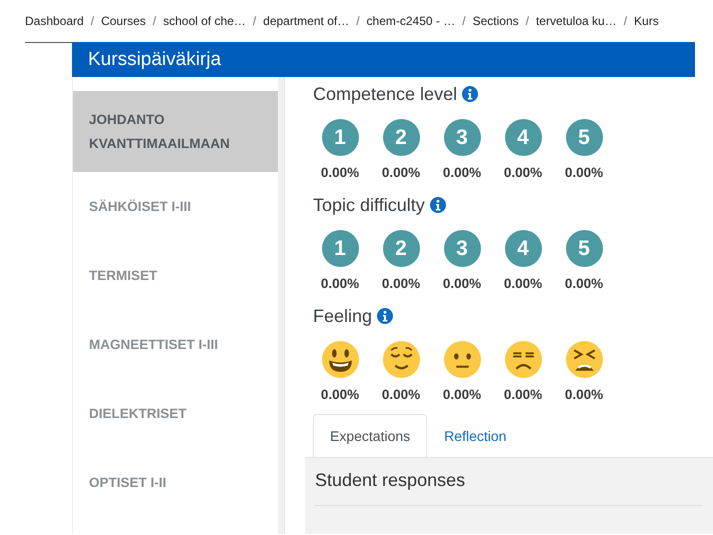 Image resolution: width=713 pixels, height=535 pixels. I want to click on sidebar-item: OPTISET I-II, so click(175, 482).